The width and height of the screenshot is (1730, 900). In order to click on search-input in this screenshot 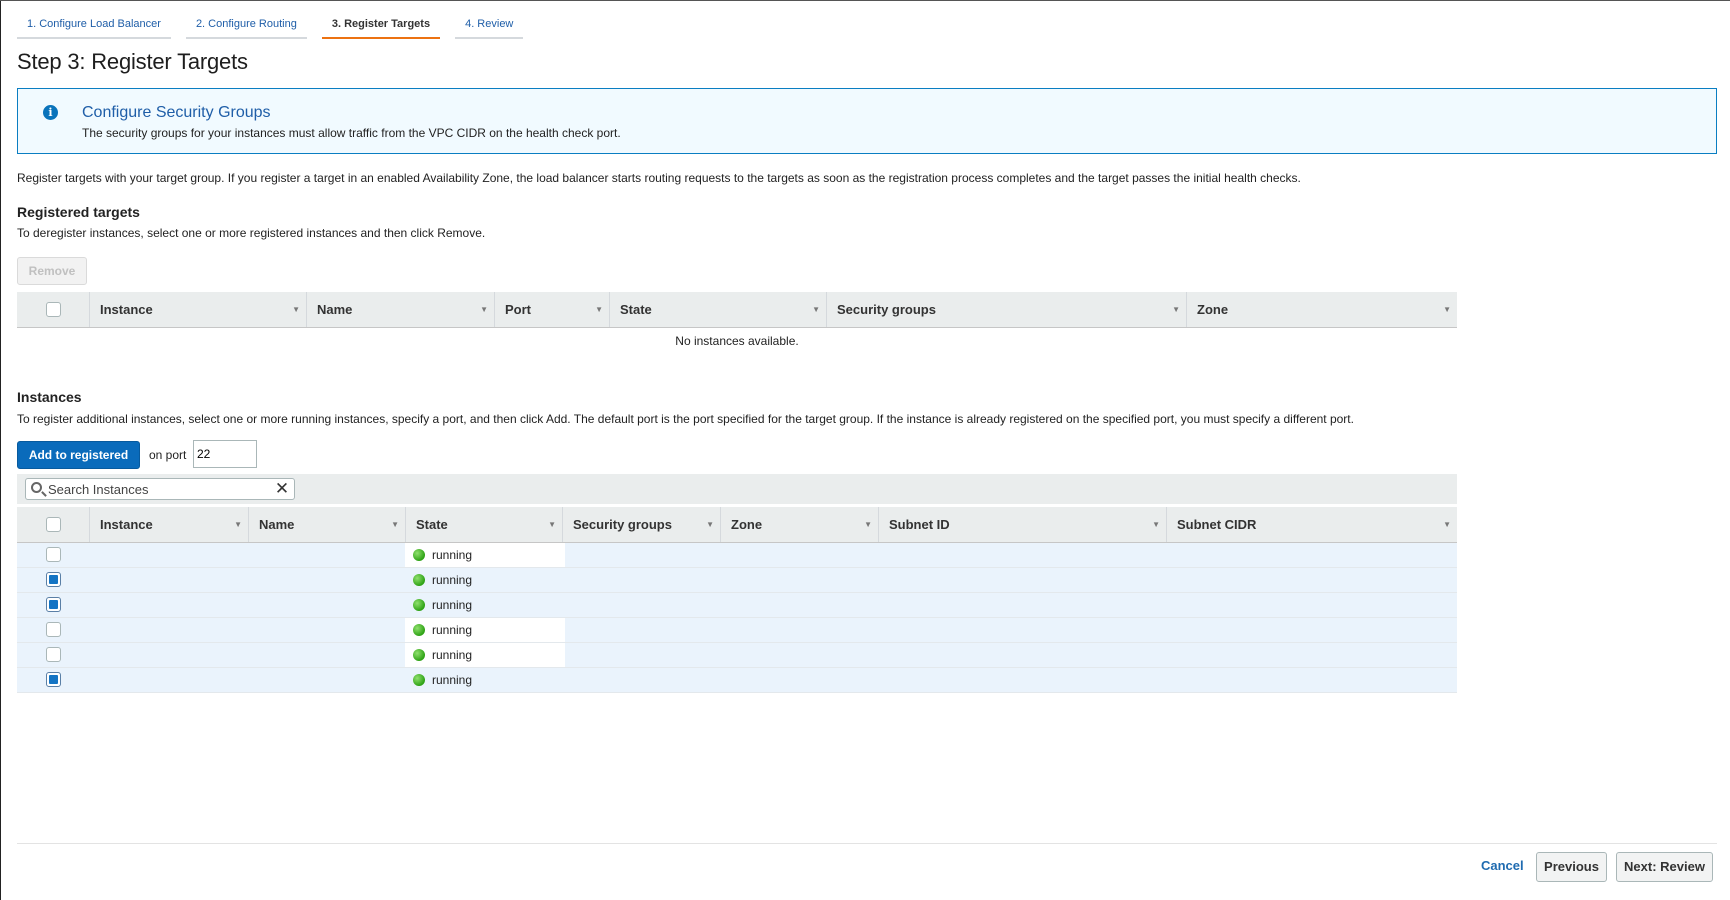, I will do `click(158, 489)`.